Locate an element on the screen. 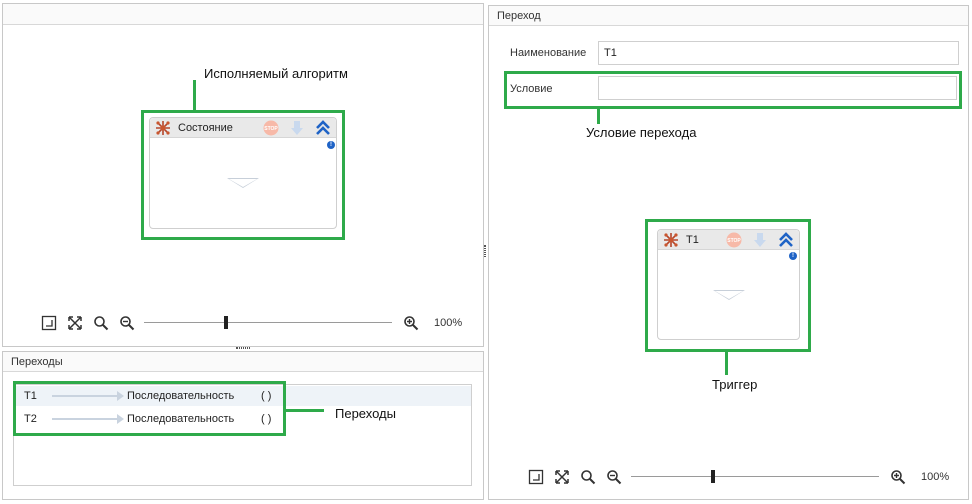 The width and height of the screenshot is (972, 504). vertical-splitter-grip is located at coordinates (485, 251).